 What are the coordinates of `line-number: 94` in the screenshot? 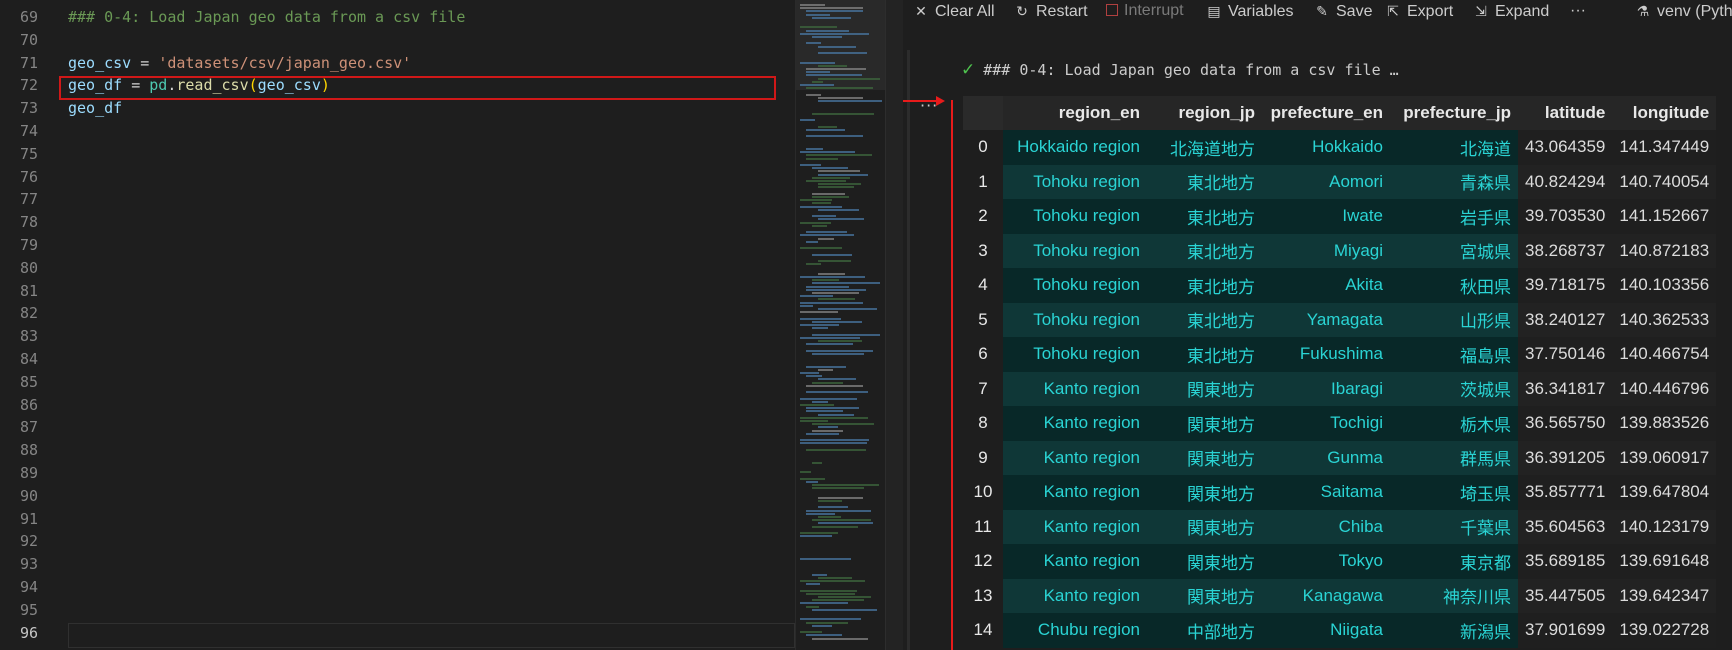 It's located at (28, 587).